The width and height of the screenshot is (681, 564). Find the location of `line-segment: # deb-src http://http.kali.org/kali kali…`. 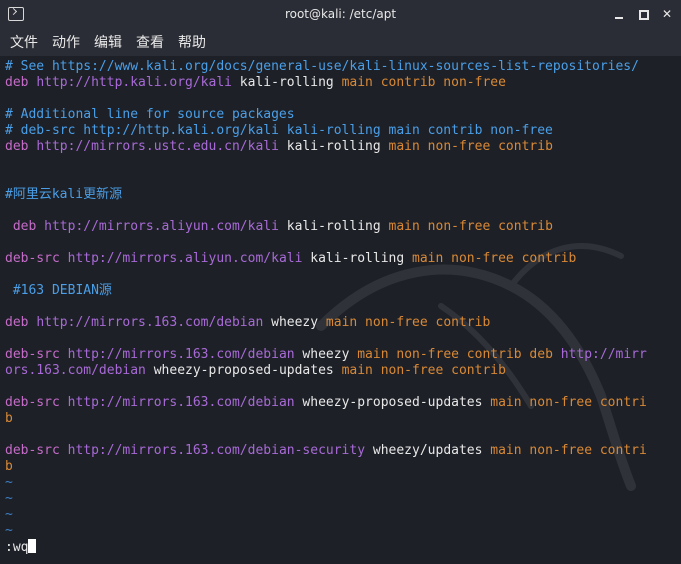

line-segment: # deb-src http://http.kali.org/kali kali… is located at coordinates (279, 130).